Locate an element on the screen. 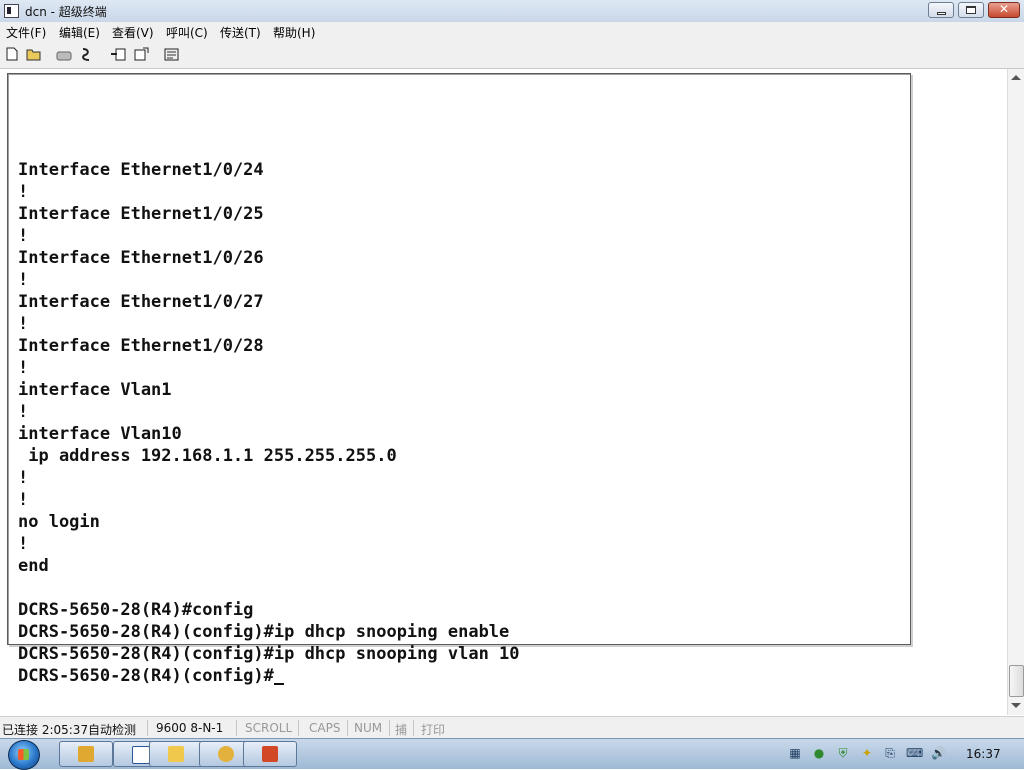  tray-network-icon: ● is located at coordinates (819, 753).